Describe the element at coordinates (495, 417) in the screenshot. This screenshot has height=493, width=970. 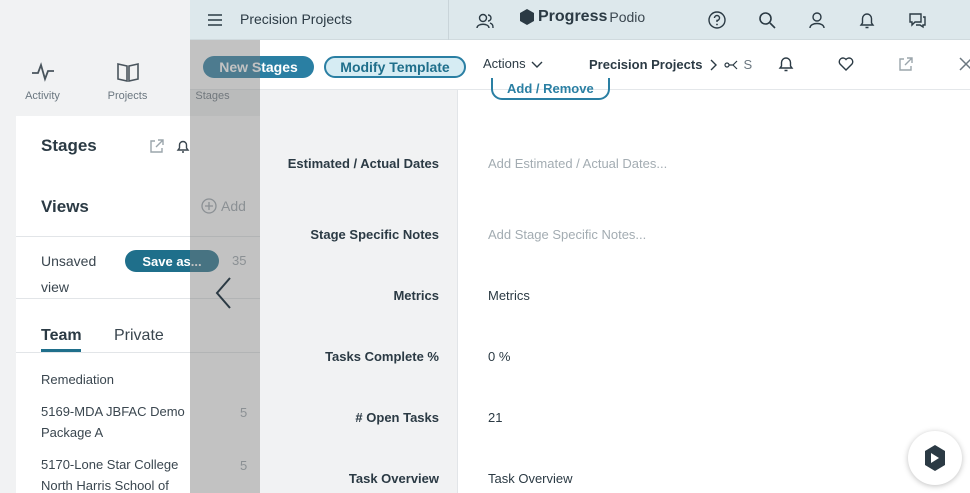
I see `open-tasks-value: 21` at that location.